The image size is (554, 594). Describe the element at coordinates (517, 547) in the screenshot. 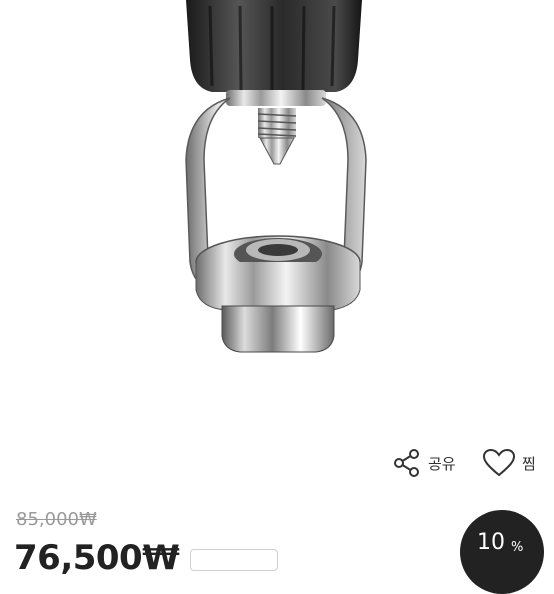

I see `discount-unit: %` at that location.